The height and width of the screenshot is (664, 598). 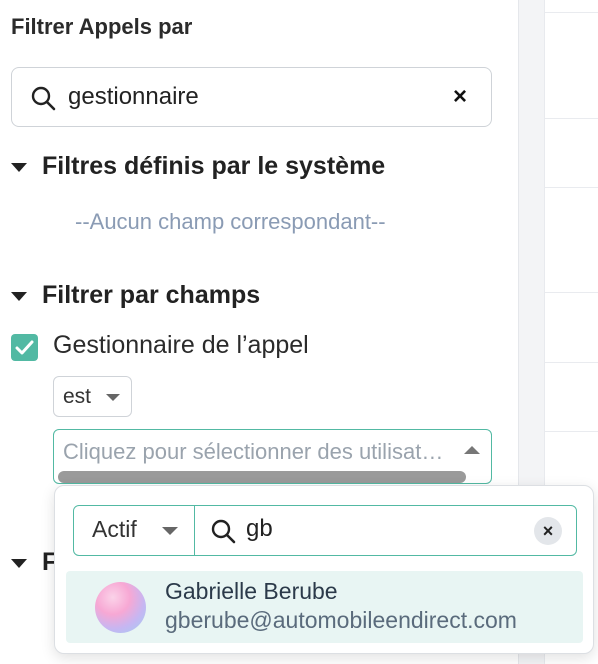 I want to click on system-filters-label: Filtres définis par le système, so click(x=214, y=166).